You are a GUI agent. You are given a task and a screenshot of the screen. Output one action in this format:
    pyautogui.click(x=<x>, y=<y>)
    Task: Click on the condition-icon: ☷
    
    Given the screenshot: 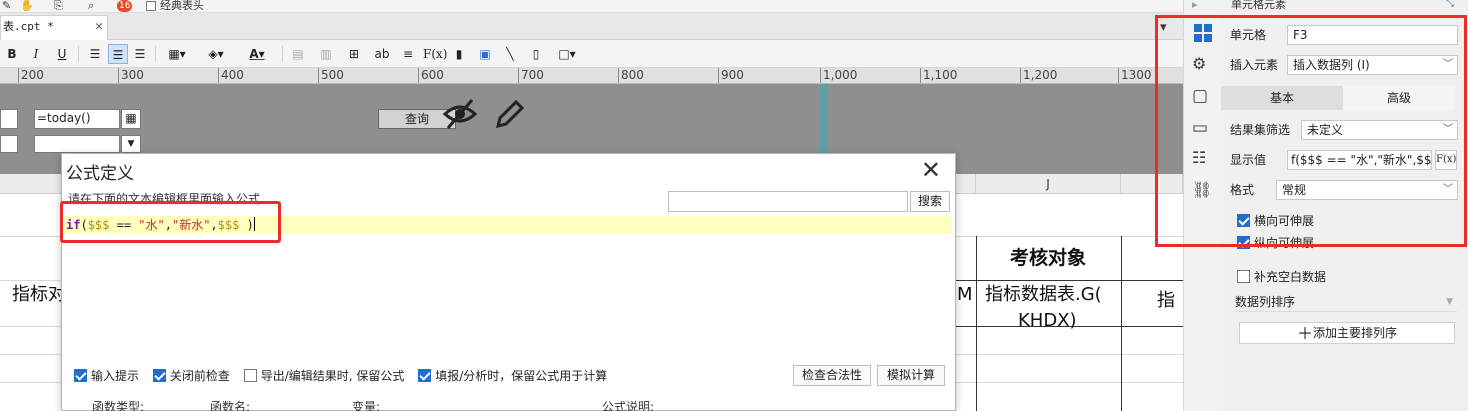 What is the action you would take?
    pyautogui.click(x=1203, y=159)
    